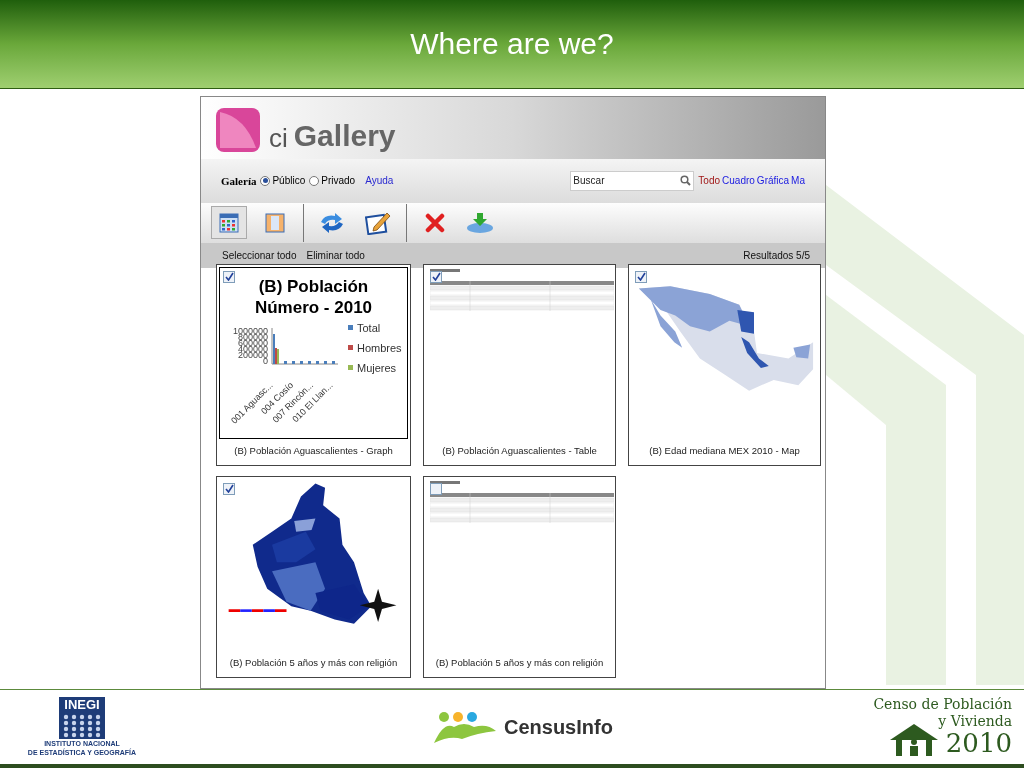 Image resolution: width=1024 pixels, height=768 pixels. I want to click on columns-view-icon, so click(275, 222).